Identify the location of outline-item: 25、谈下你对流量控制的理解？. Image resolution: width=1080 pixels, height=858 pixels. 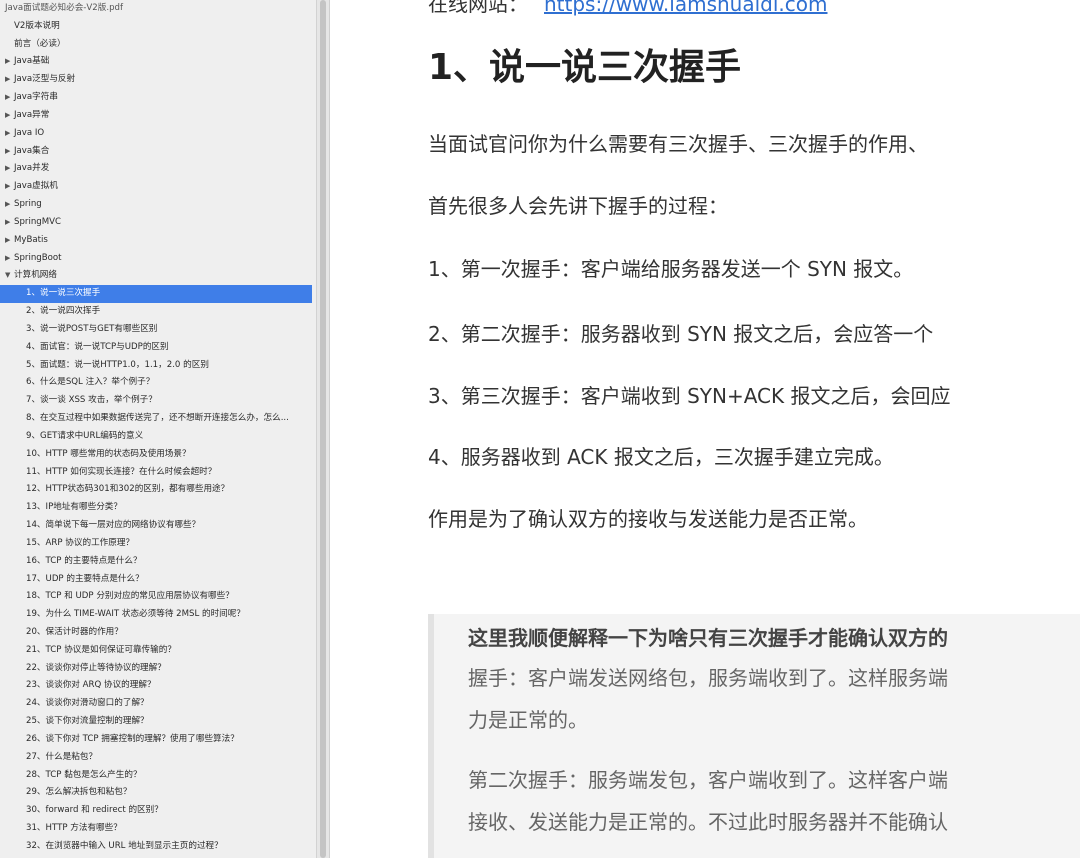
(158, 722).